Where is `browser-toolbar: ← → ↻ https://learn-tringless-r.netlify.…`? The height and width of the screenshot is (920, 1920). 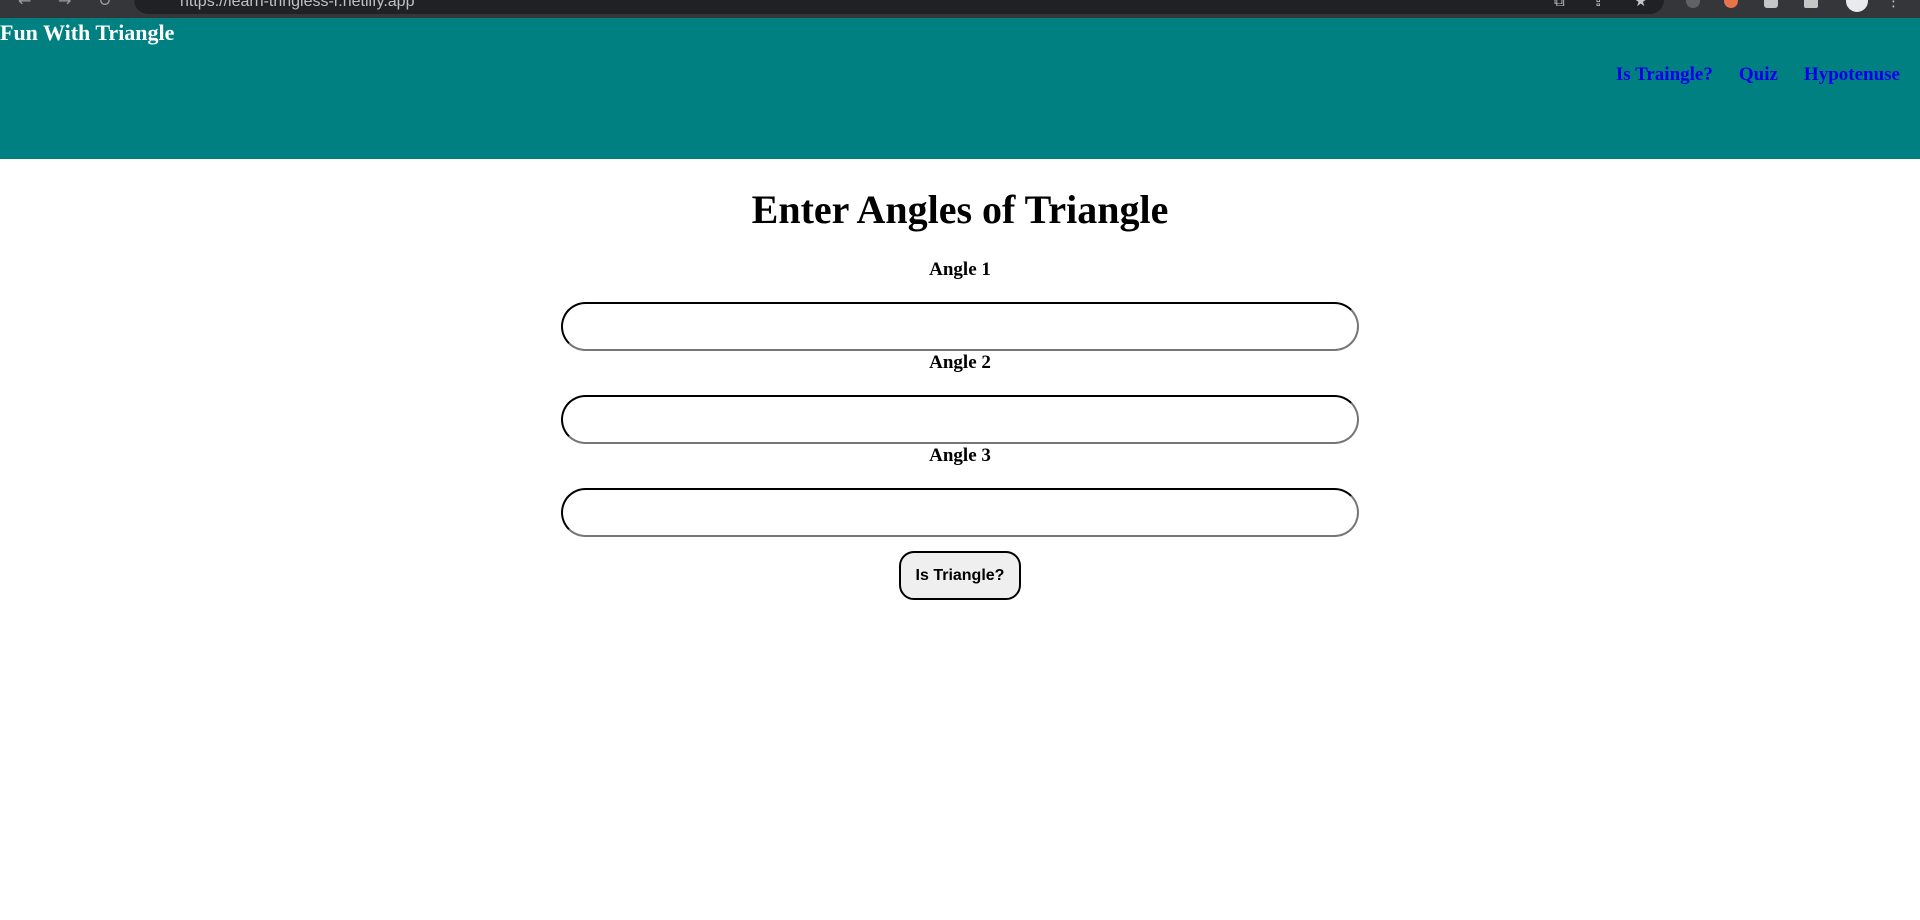 browser-toolbar: ← → ↻ https://learn-tringless-r.netlify.… is located at coordinates (960, 9).